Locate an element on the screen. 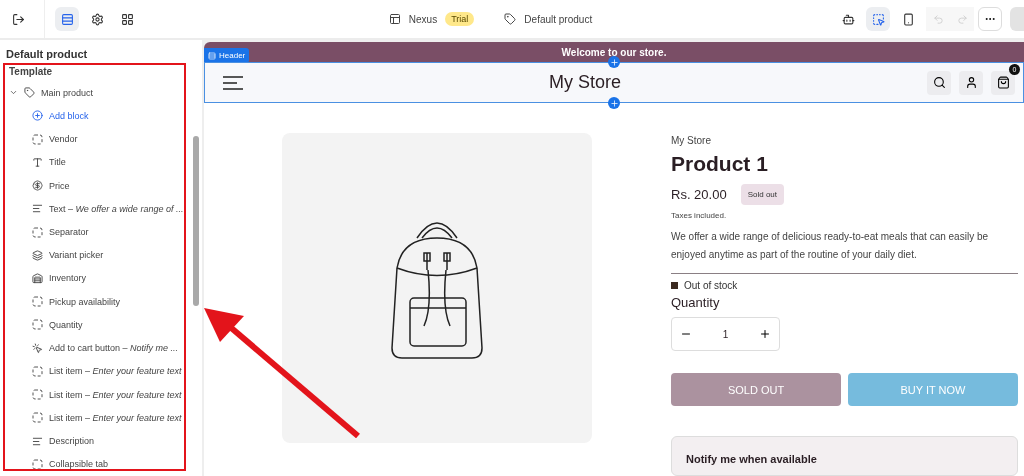 The height and width of the screenshot is (476, 1024). sections-icon is located at coordinates (67, 19).